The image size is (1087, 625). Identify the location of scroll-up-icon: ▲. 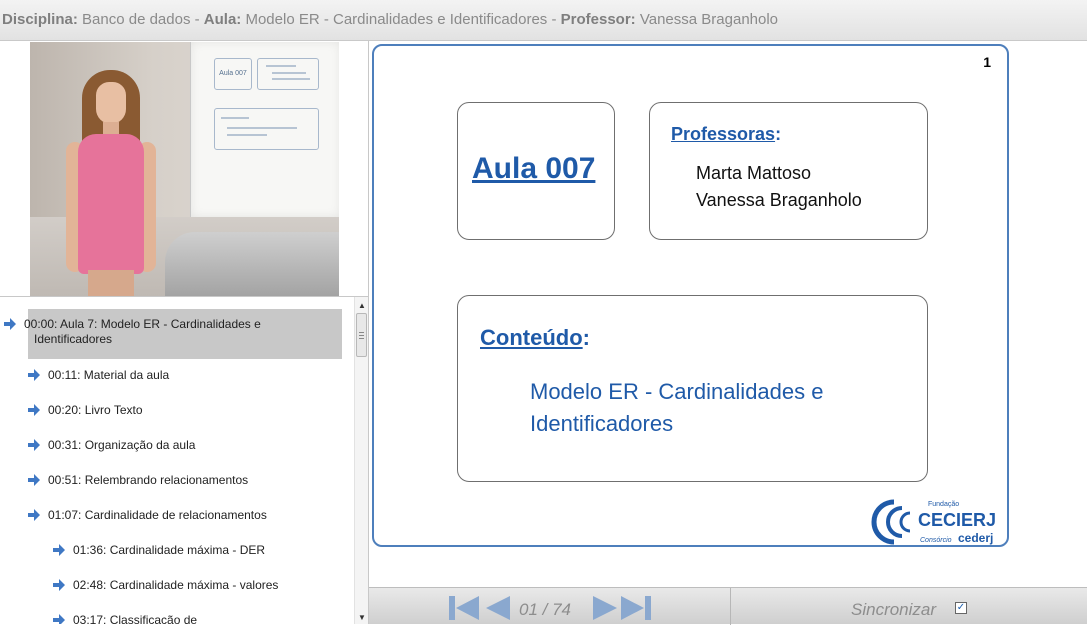
(362, 305).